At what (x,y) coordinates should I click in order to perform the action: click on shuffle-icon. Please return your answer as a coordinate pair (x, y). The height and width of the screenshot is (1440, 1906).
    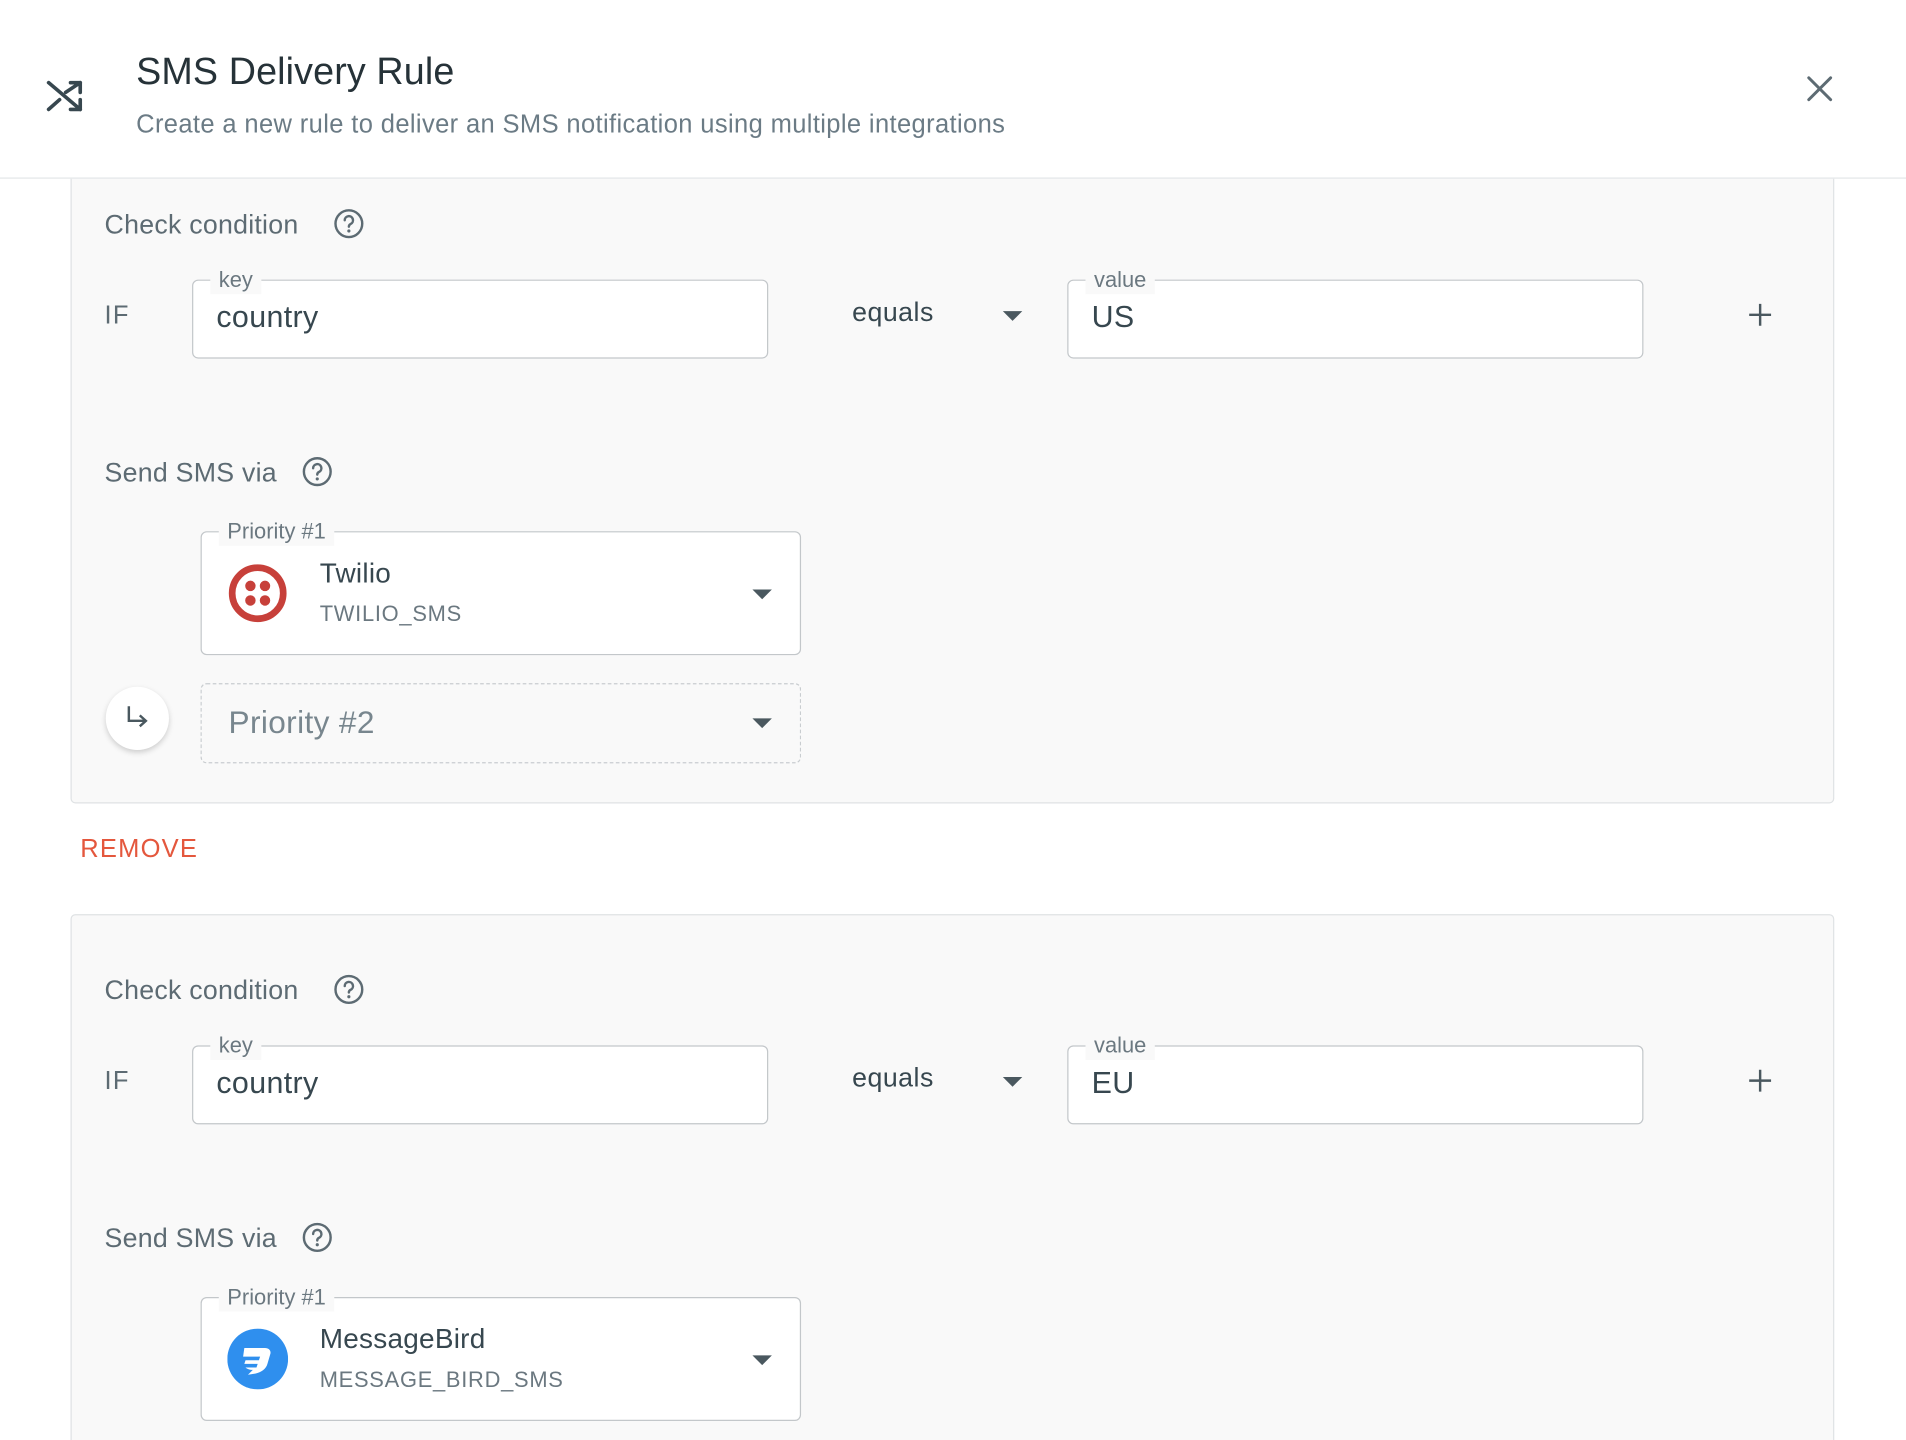
    Looking at the image, I should click on (64, 96).